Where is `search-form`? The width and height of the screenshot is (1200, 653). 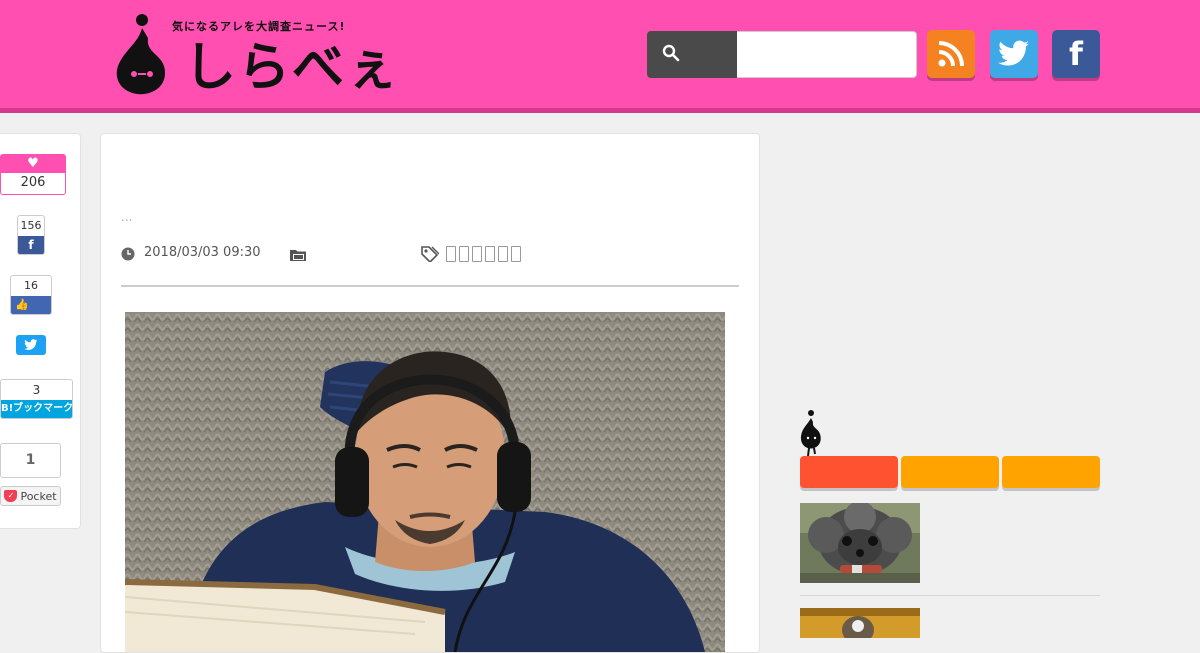 search-form is located at coordinates (782, 54).